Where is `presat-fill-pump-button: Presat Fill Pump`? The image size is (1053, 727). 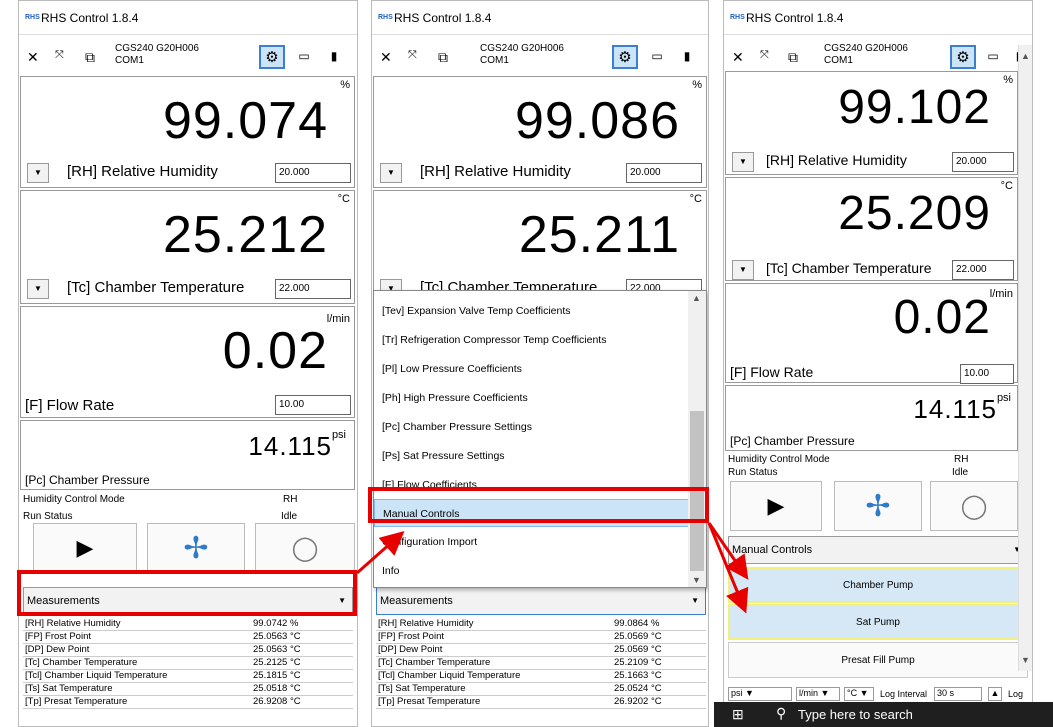 presat-fill-pump-button: Presat Fill Pump is located at coordinates (878, 660).